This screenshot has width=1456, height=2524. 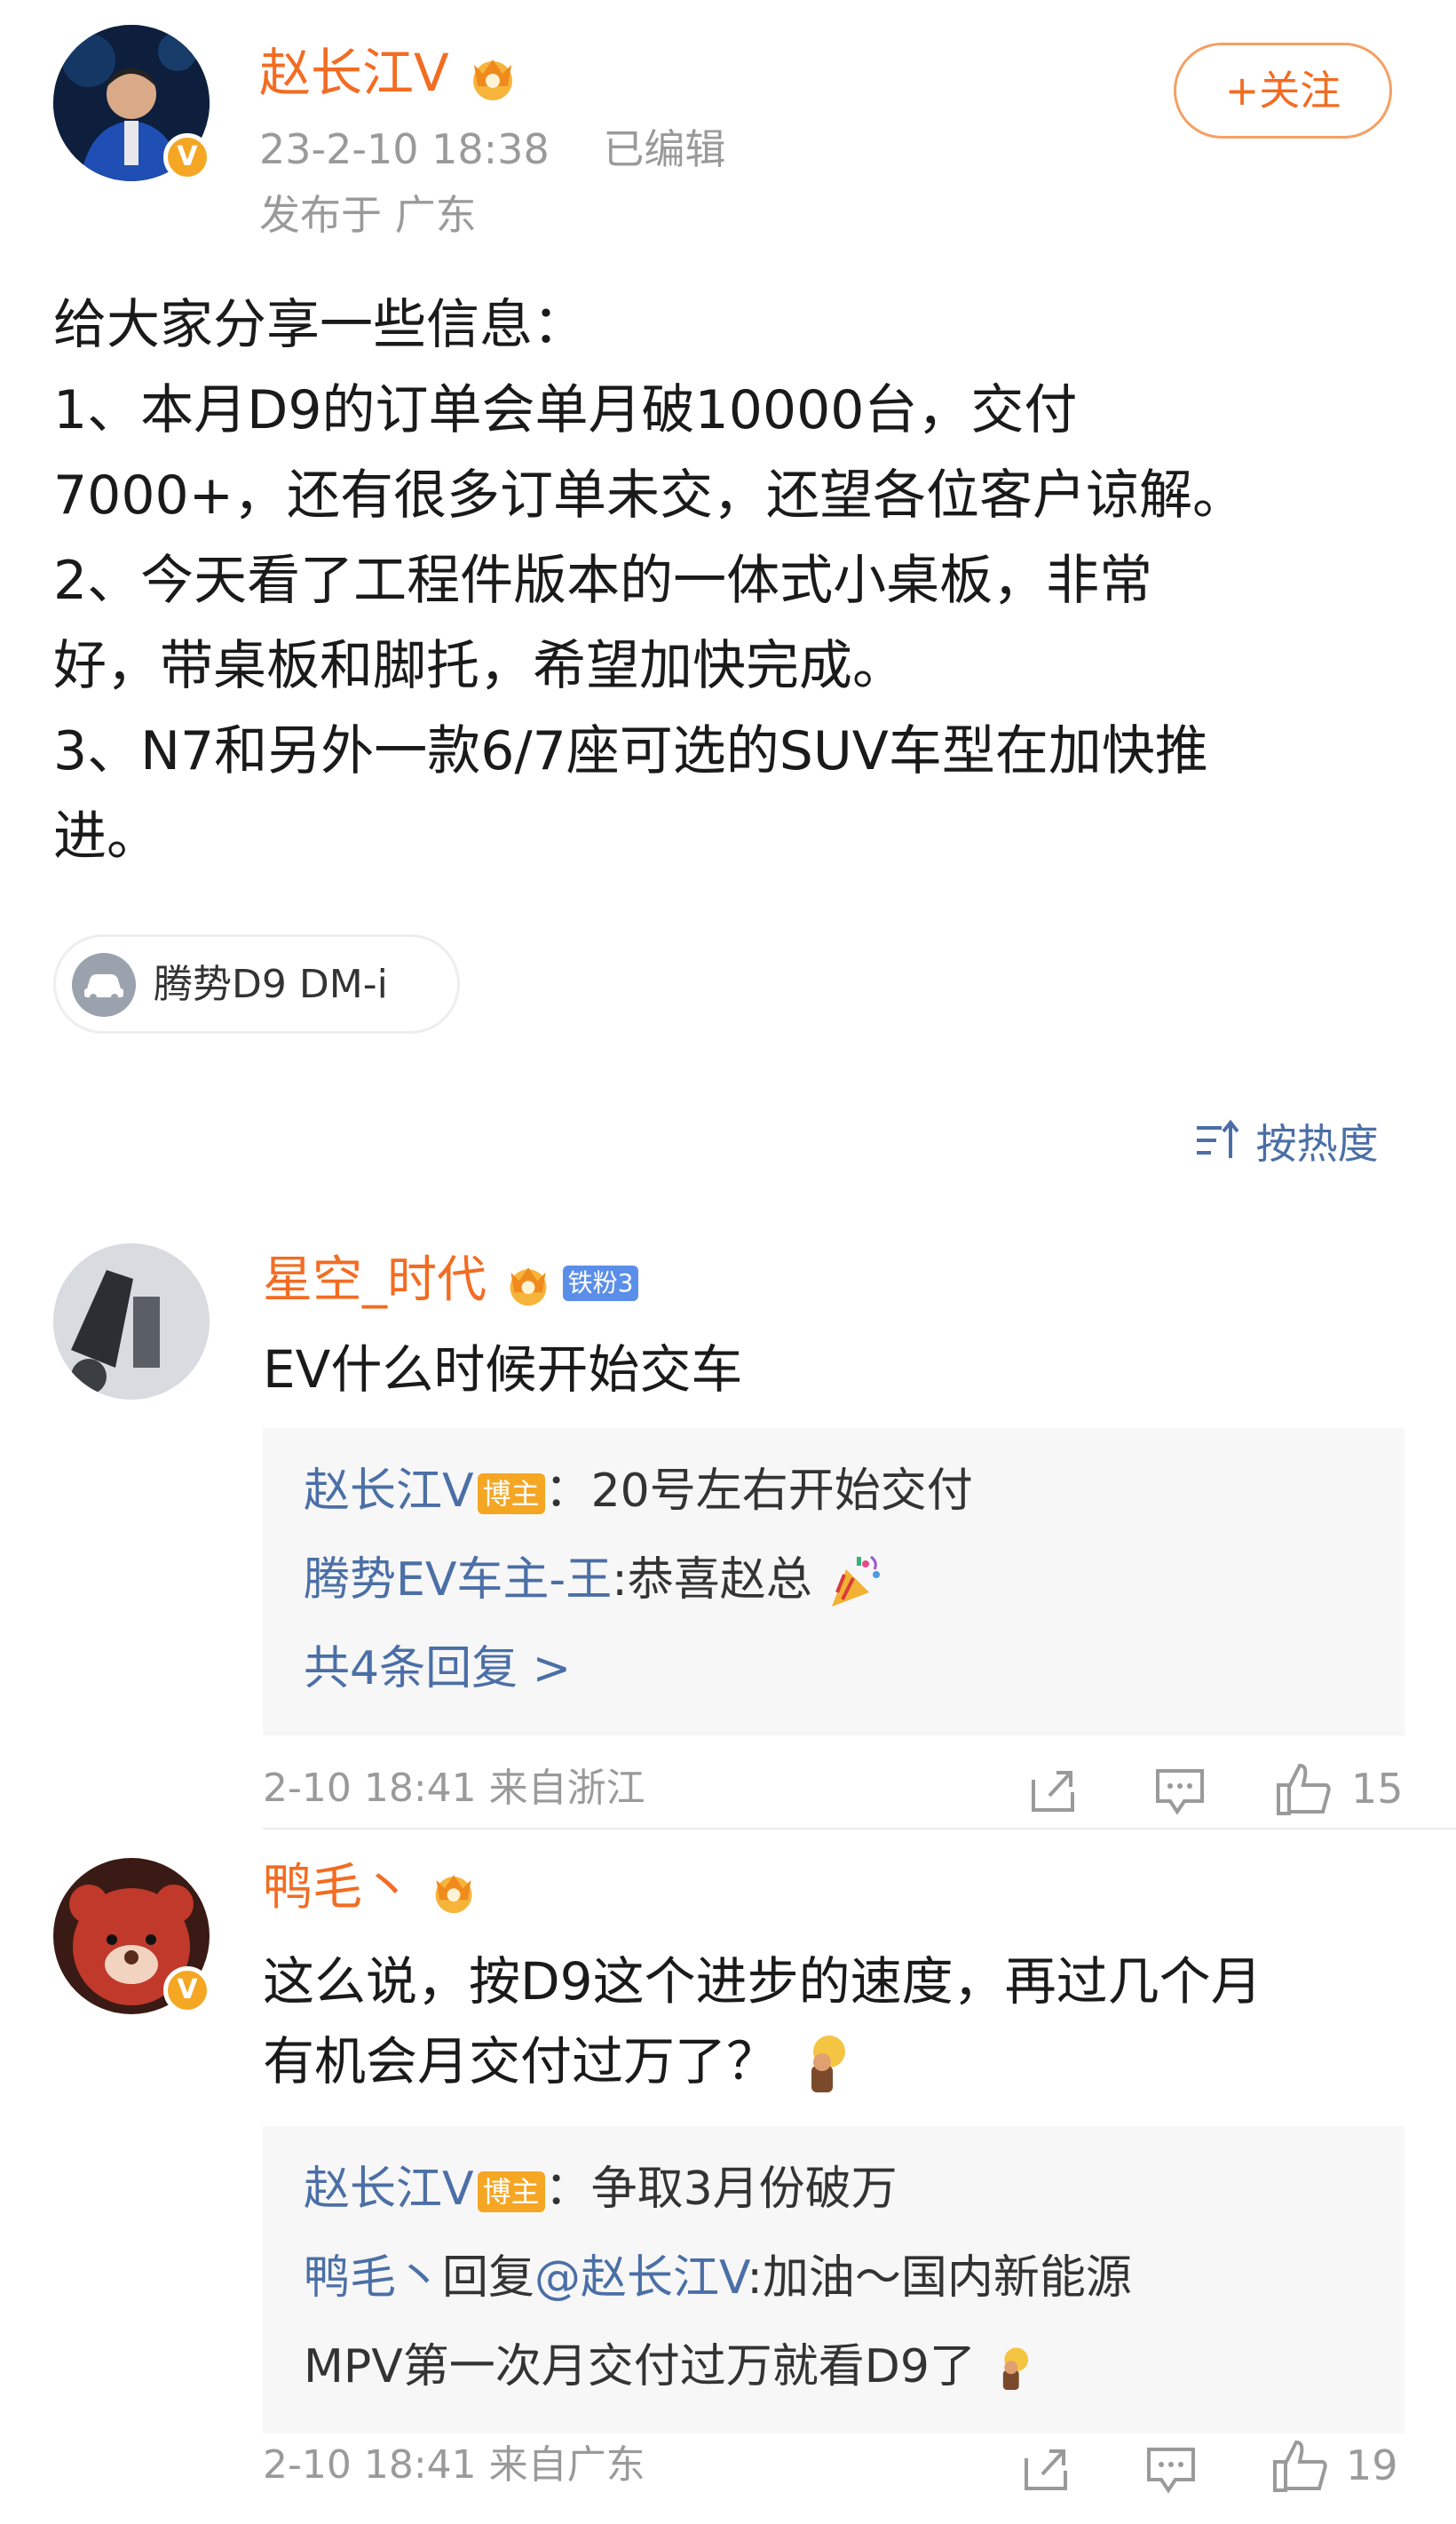 I want to click on author-name-text: 赵长江V, so click(x=354, y=73).